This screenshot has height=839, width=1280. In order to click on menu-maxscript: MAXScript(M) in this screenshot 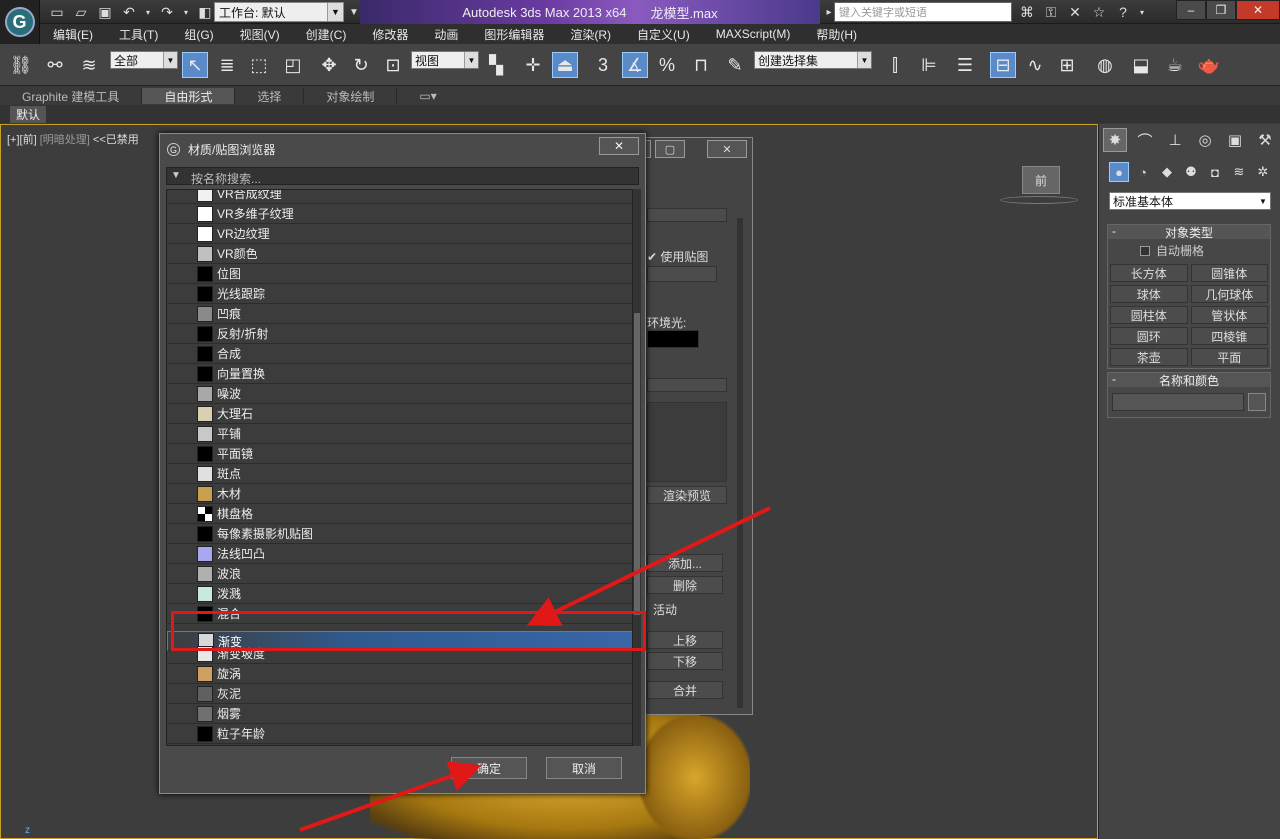, I will do `click(753, 34)`.